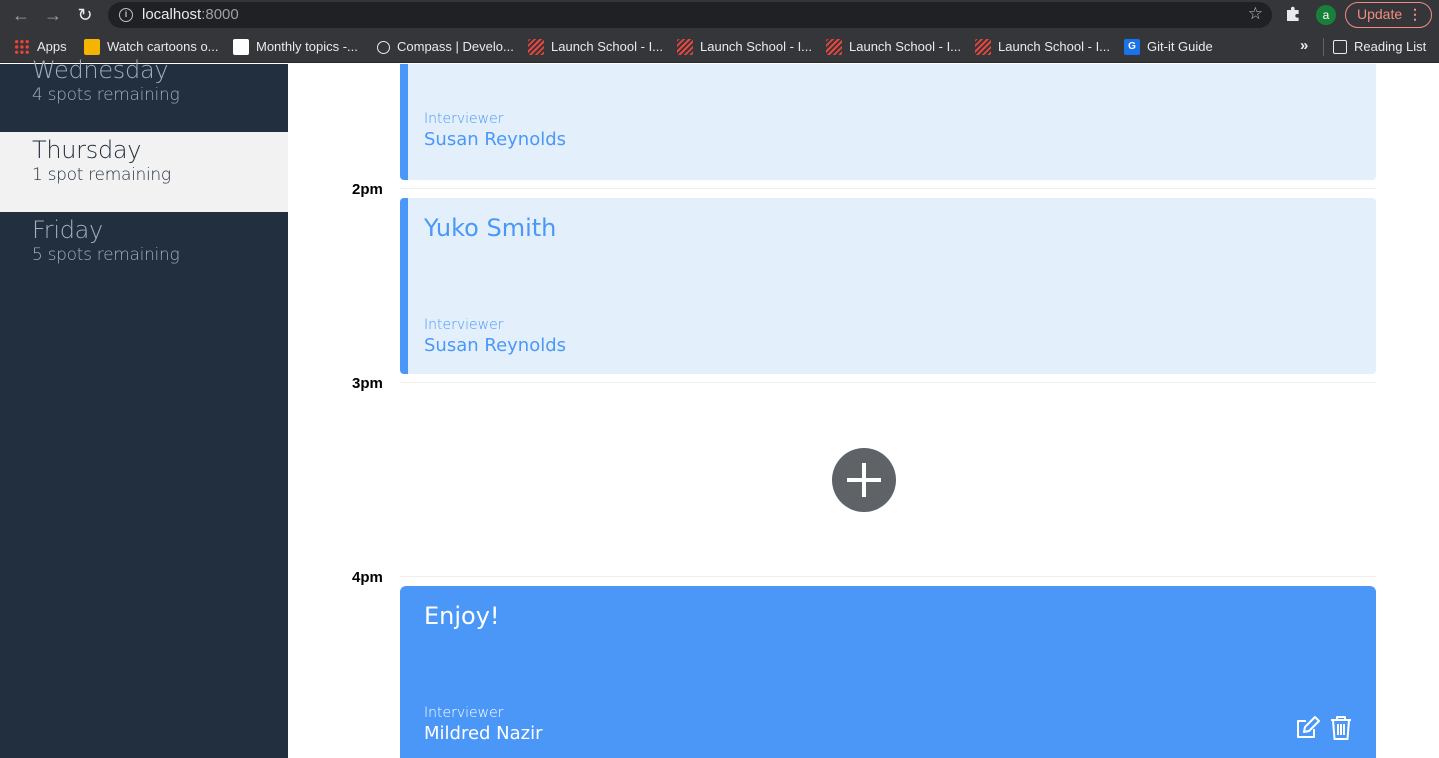  I want to click on day-item-thursday: Thursday 1 spot remaining, so click(144, 172).